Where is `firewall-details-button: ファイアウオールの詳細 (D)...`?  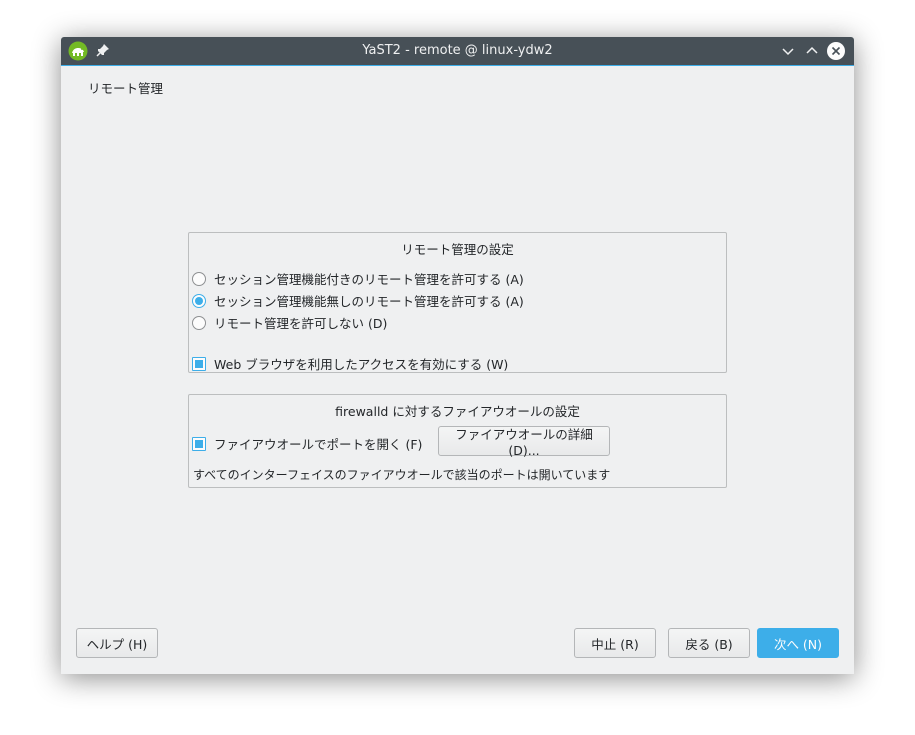 firewall-details-button: ファイアウオールの詳細 (D)... is located at coordinates (524, 442).